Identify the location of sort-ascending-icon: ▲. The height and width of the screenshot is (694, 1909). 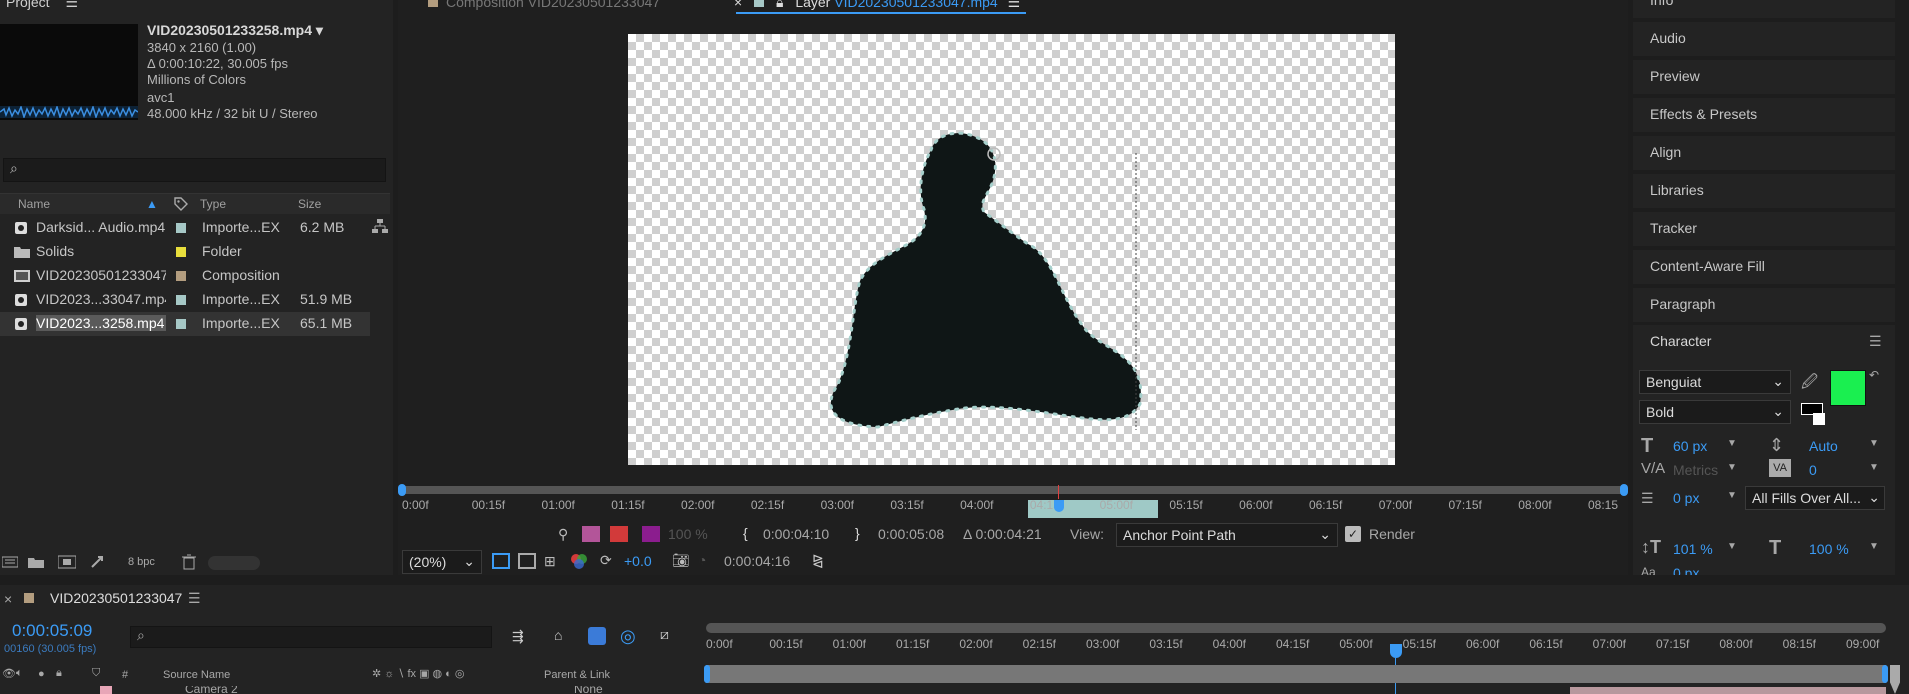
(152, 204).